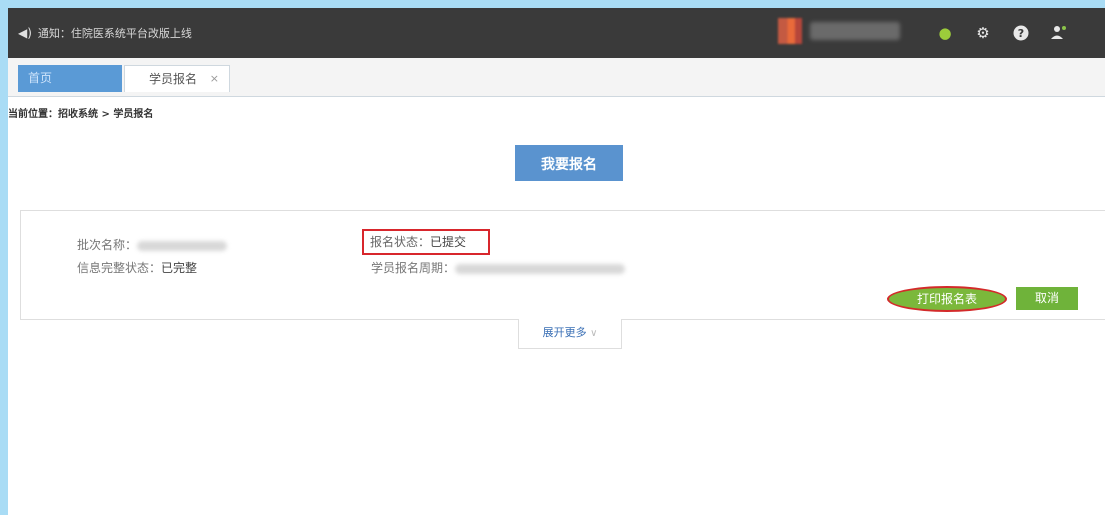  I want to click on batch-name-label: 批次名称：, so click(107, 245).